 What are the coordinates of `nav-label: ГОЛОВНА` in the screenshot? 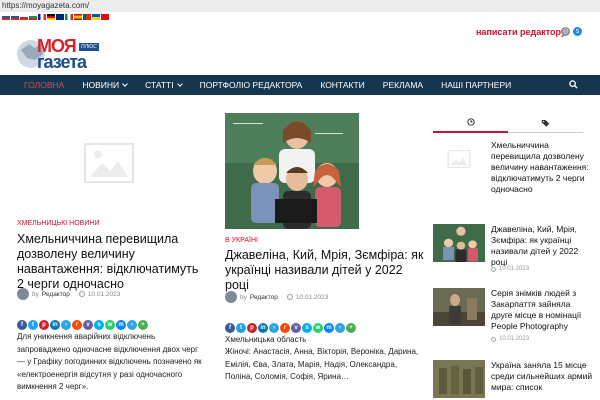 It's located at (44, 85).